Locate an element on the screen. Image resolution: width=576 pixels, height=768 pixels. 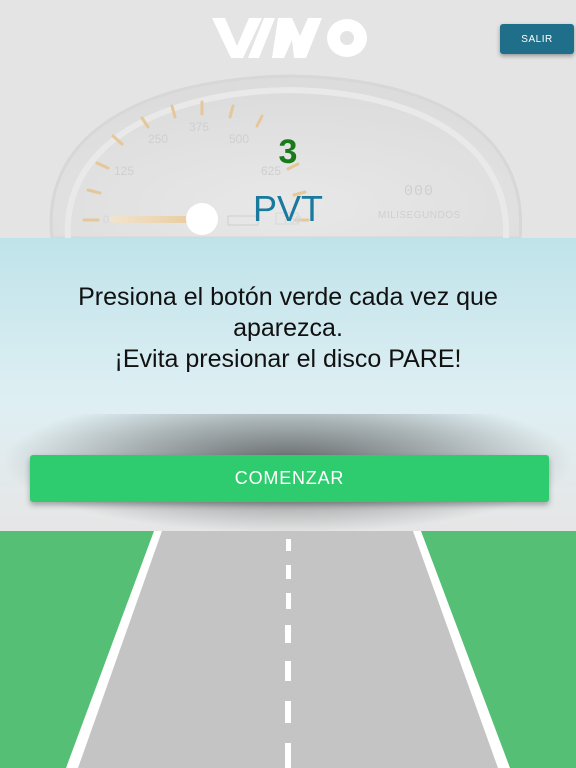
gauge-label-250: 250 is located at coordinates (158, 139).